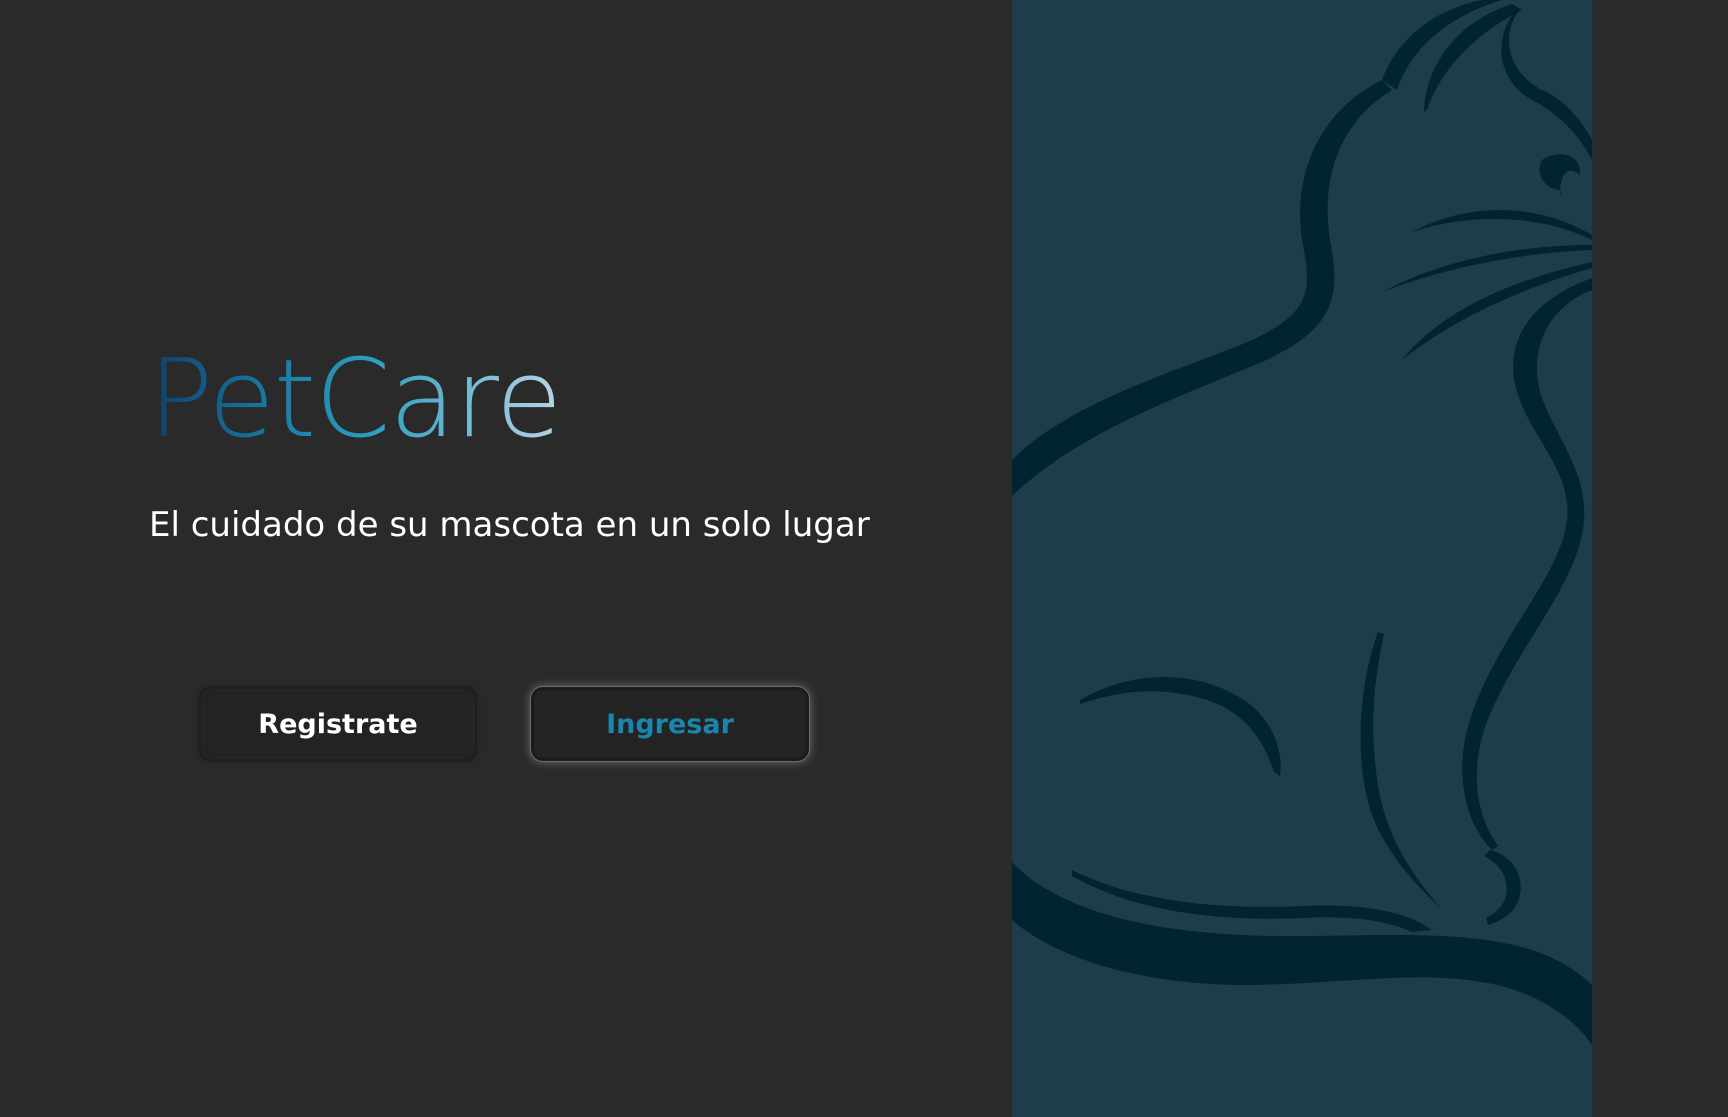  I want to click on login-button: Ingresar, so click(670, 724).